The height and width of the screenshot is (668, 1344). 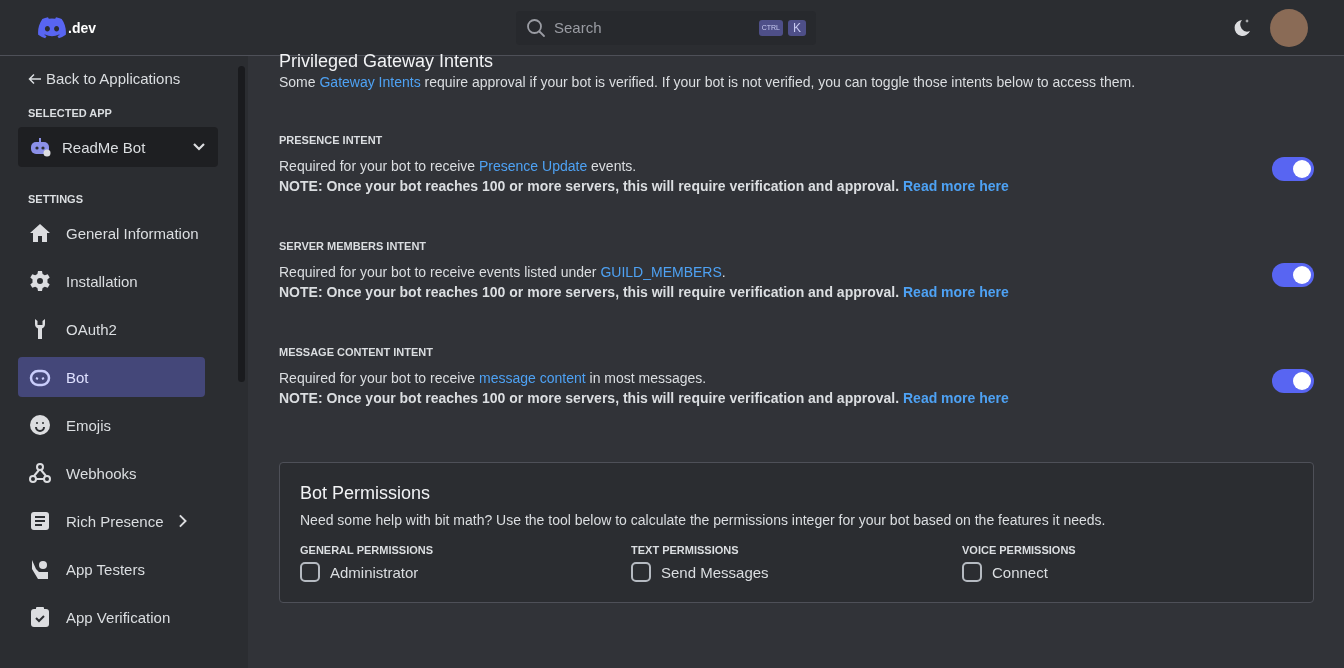 I want to click on intent-description: Required for your bot to receive events listed under GUILD_MEMBERS., so click(x=503, y=272).